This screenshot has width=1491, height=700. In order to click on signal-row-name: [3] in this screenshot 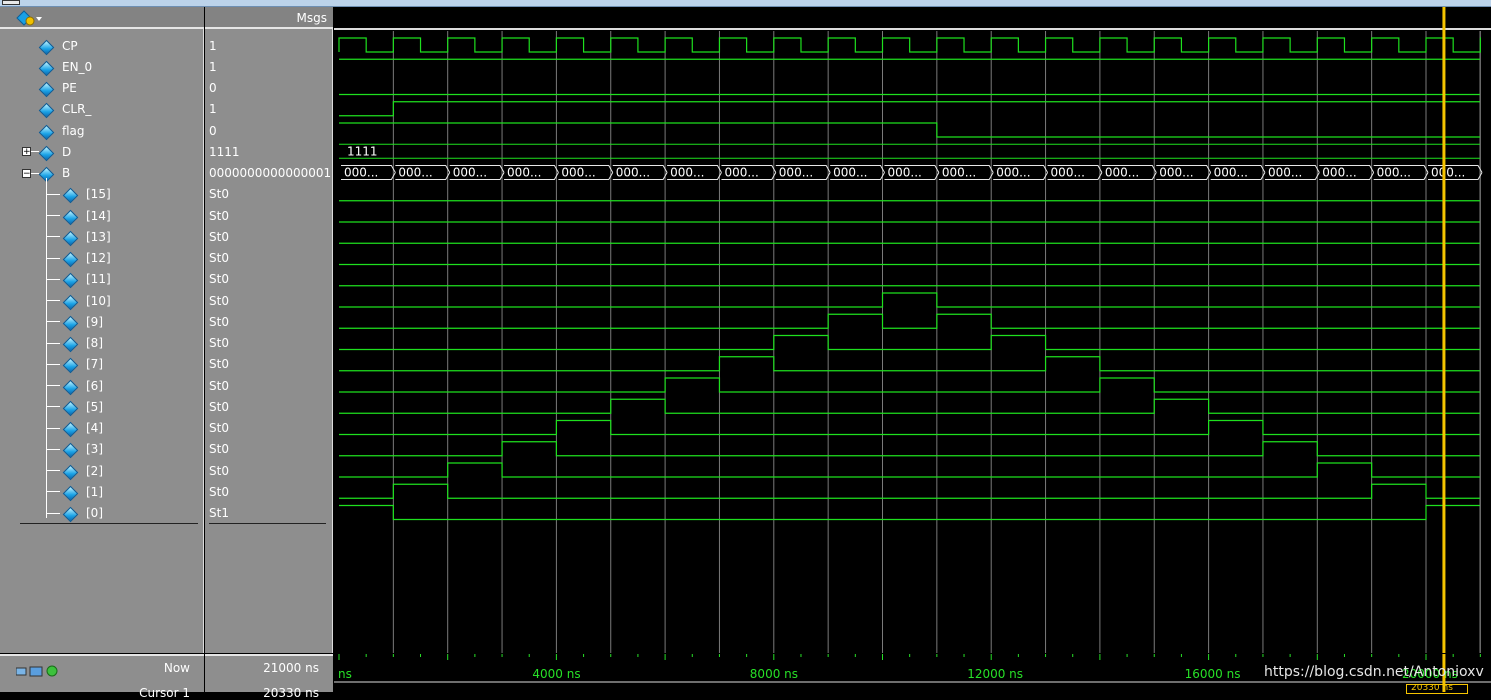, I will do `click(82, 449)`.